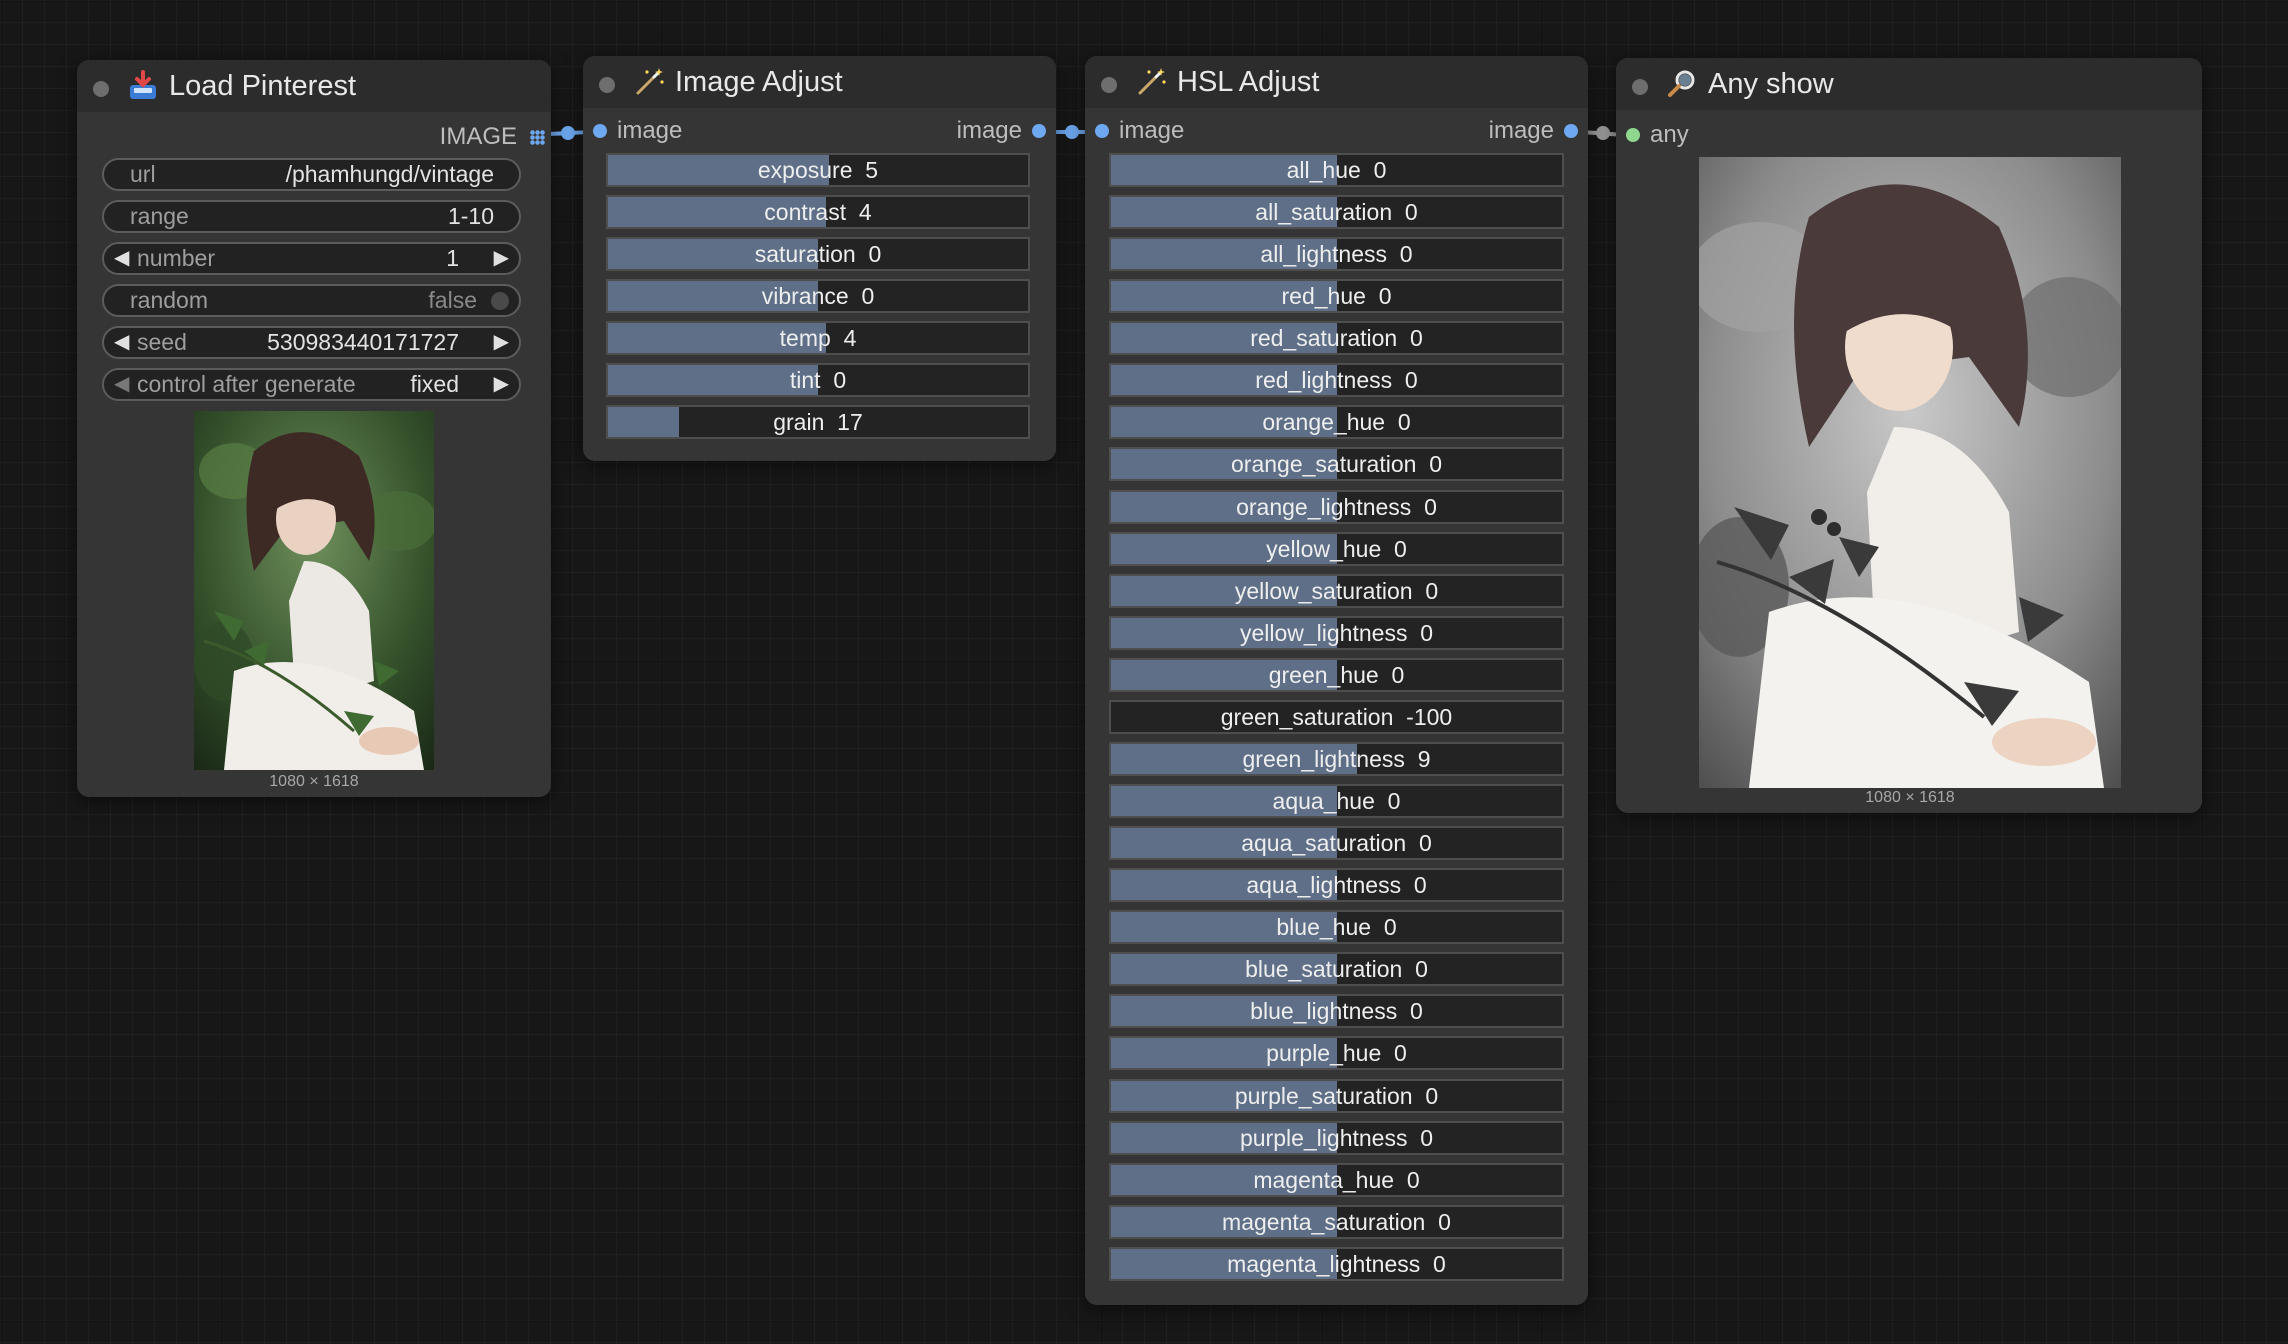 The image size is (2288, 1344). Describe the element at coordinates (1909, 435) in the screenshot. I see `any-show-node: Any show any 1080 × 1618` at that location.